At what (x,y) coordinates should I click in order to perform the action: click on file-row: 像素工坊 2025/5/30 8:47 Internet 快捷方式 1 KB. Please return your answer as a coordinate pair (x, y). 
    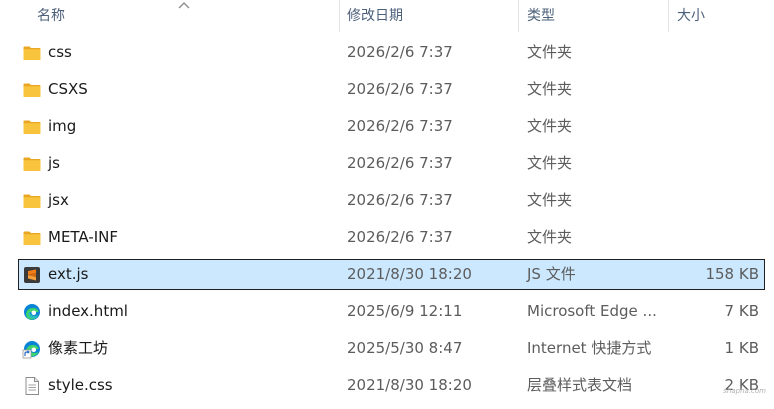
    Looking at the image, I should click on (391, 348).